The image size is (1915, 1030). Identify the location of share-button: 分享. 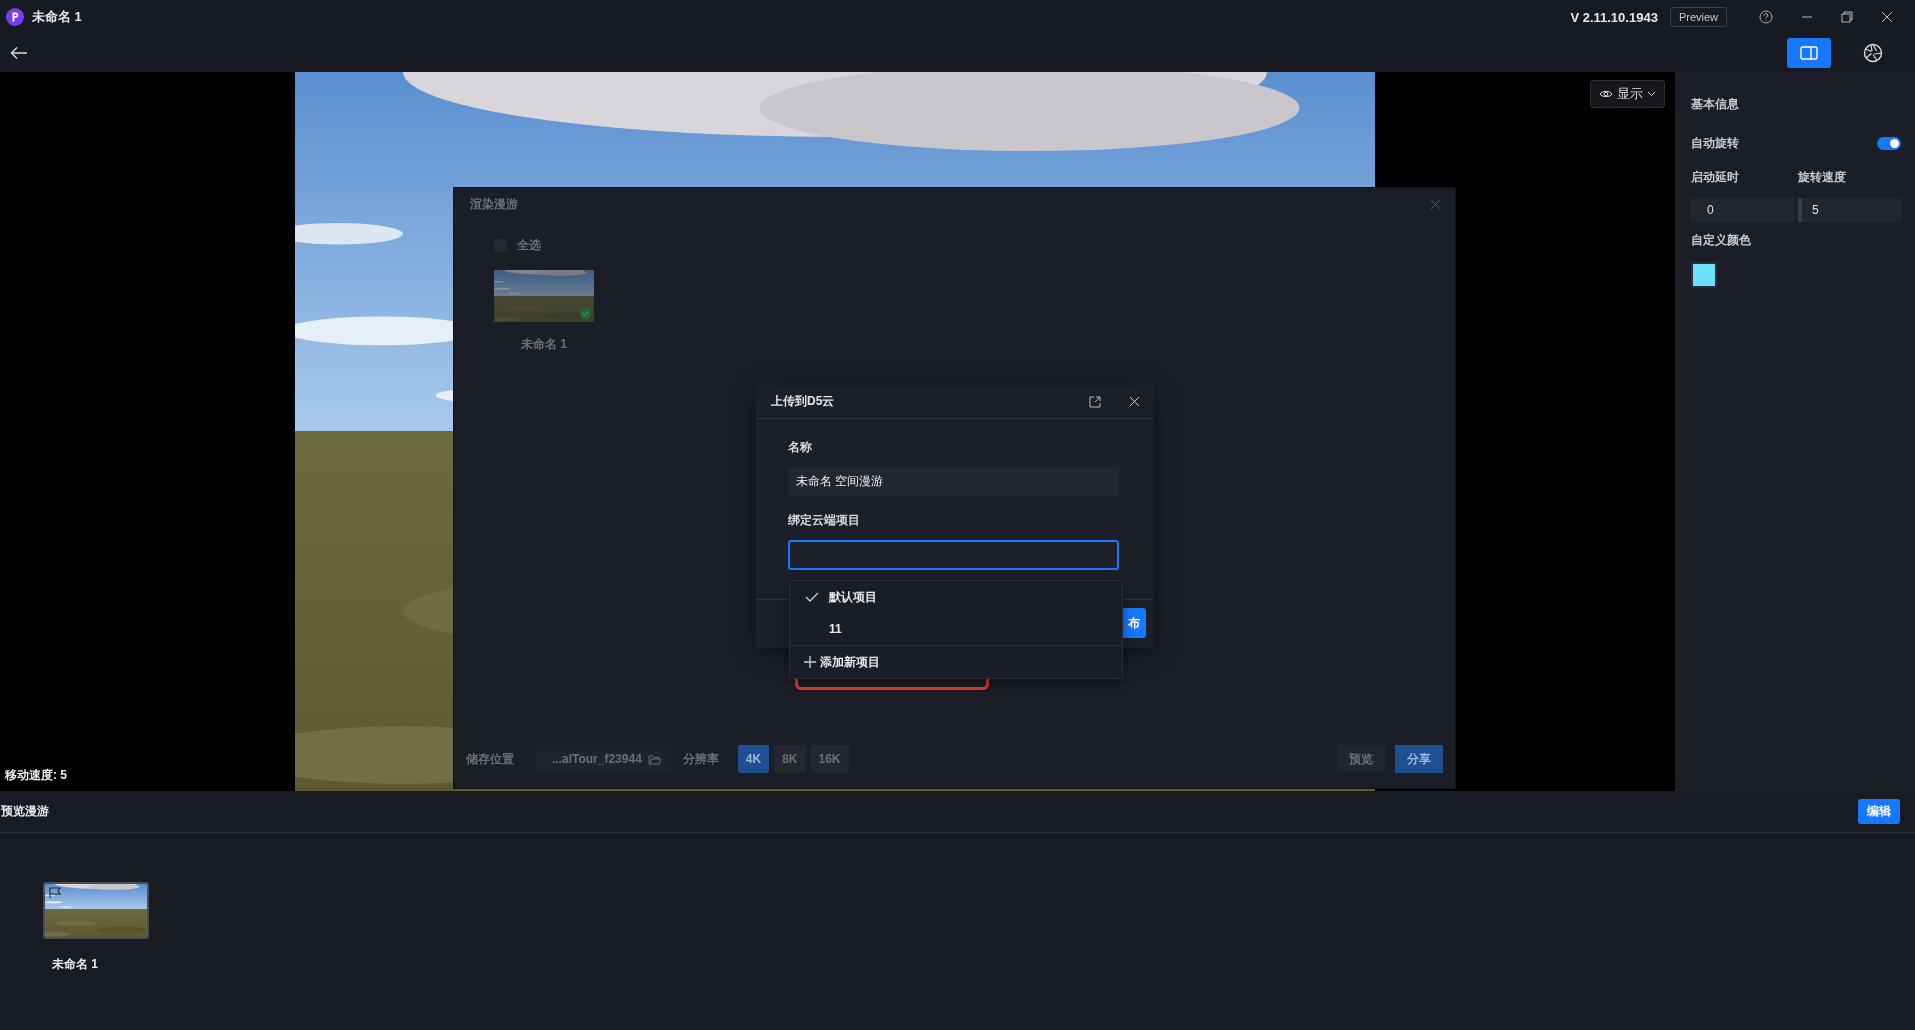
(1419, 759).